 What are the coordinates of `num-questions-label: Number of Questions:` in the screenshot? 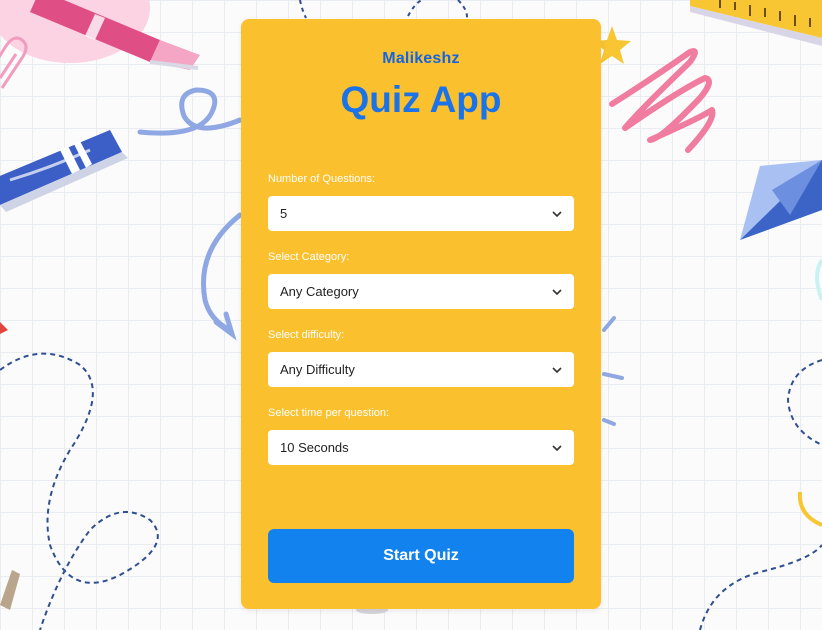 It's located at (321, 179).